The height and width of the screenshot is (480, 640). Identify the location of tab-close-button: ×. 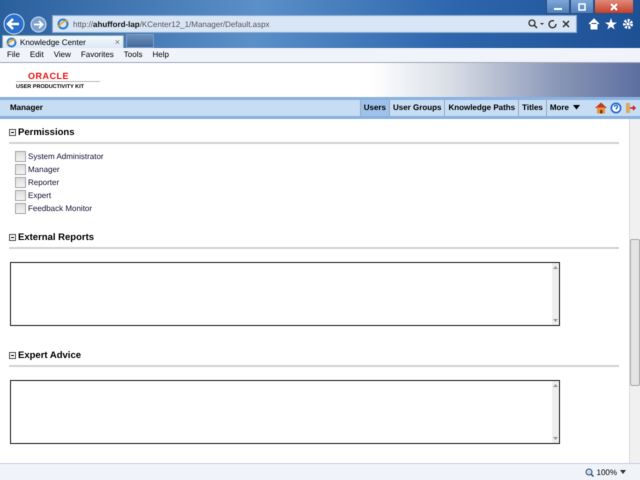
(117, 42).